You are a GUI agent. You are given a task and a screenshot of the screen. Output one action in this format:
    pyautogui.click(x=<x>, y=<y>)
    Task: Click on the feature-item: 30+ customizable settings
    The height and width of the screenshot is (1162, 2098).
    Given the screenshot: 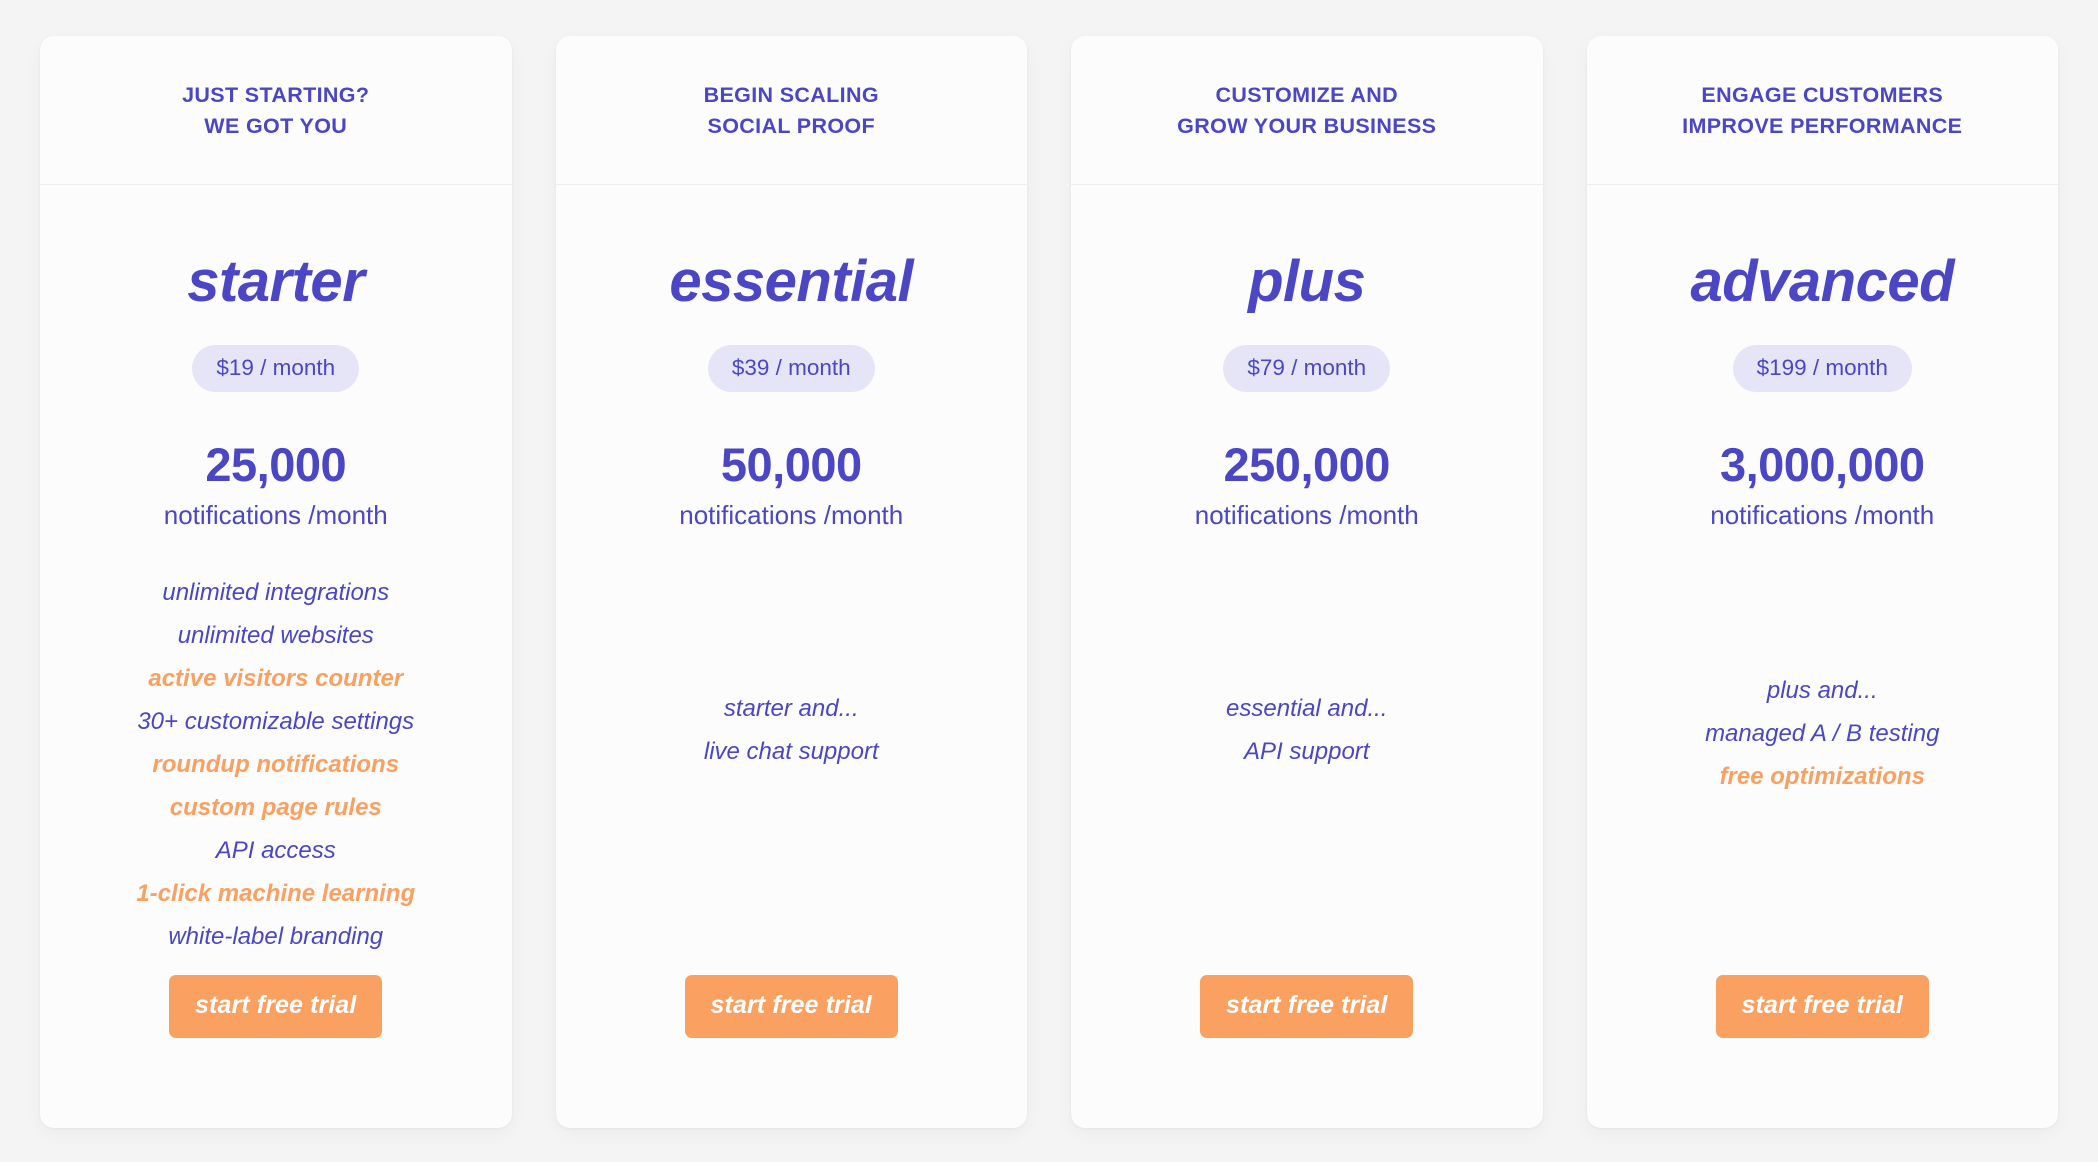 What is the action you would take?
    pyautogui.click(x=276, y=722)
    